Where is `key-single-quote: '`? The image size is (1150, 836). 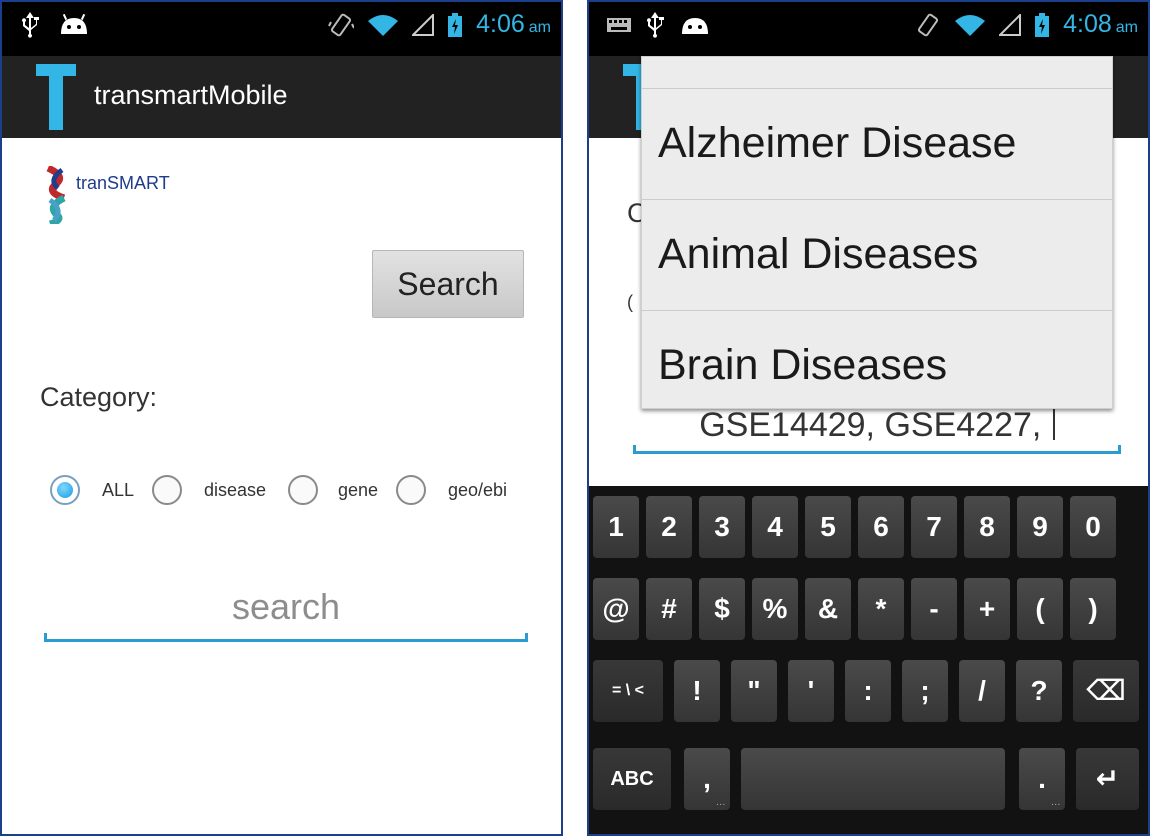
key-single-quote: ' is located at coordinates (811, 691).